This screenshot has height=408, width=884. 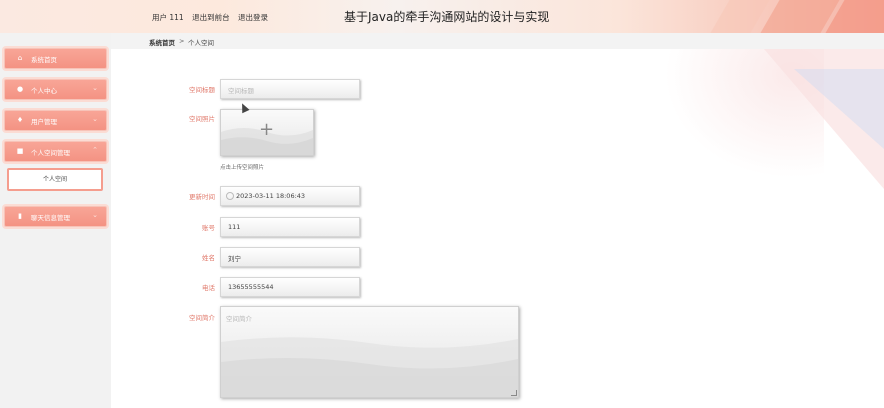 I want to click on top-header: 用户 111 退出到前台 退出登录 基于Java的牵手沟通网站的设计与实现, so click(x=442, y=16).